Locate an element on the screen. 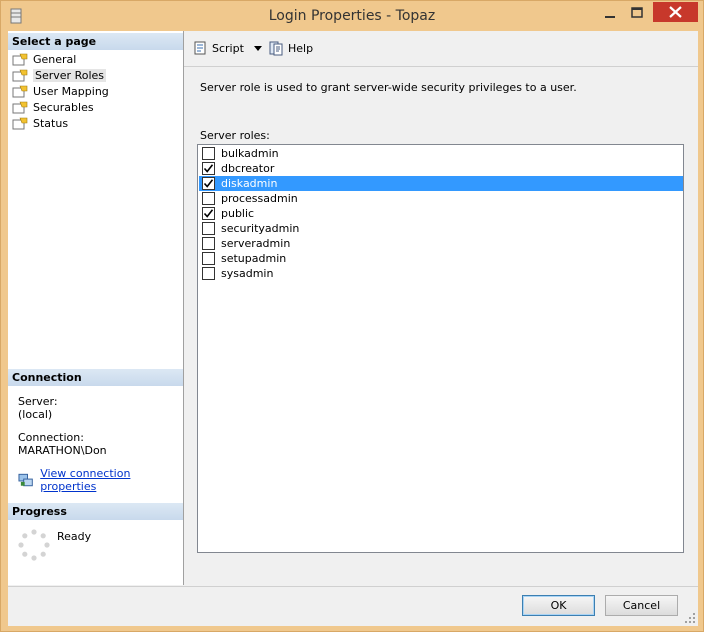  role-row-securityadmin: securityadmin is located at coordinates (441, 228).